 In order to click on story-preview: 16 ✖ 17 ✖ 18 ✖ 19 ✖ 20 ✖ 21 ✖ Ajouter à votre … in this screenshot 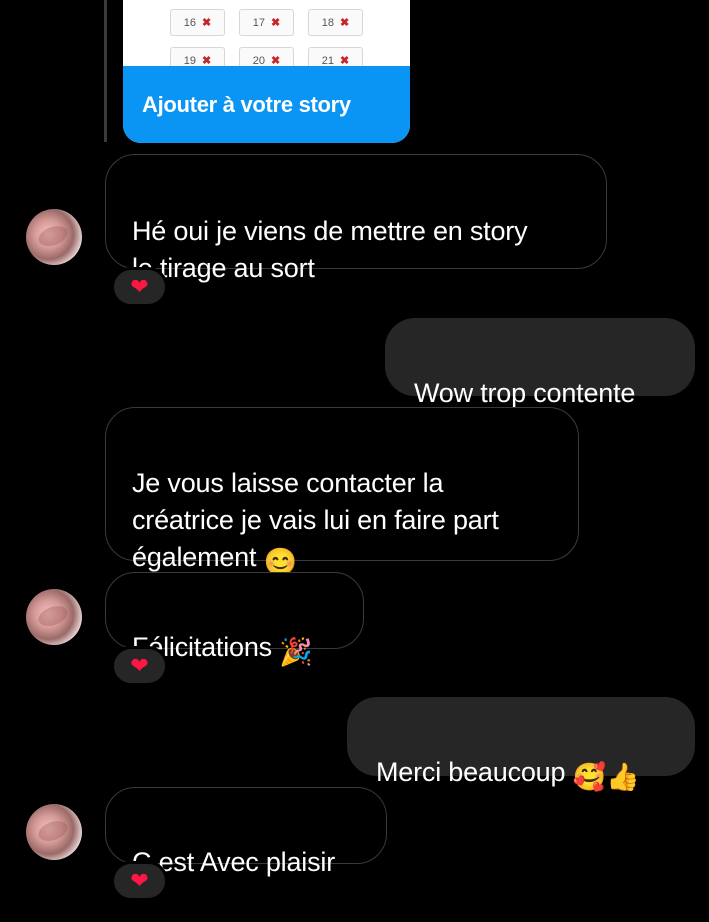, I will do `click(266, 71)`.